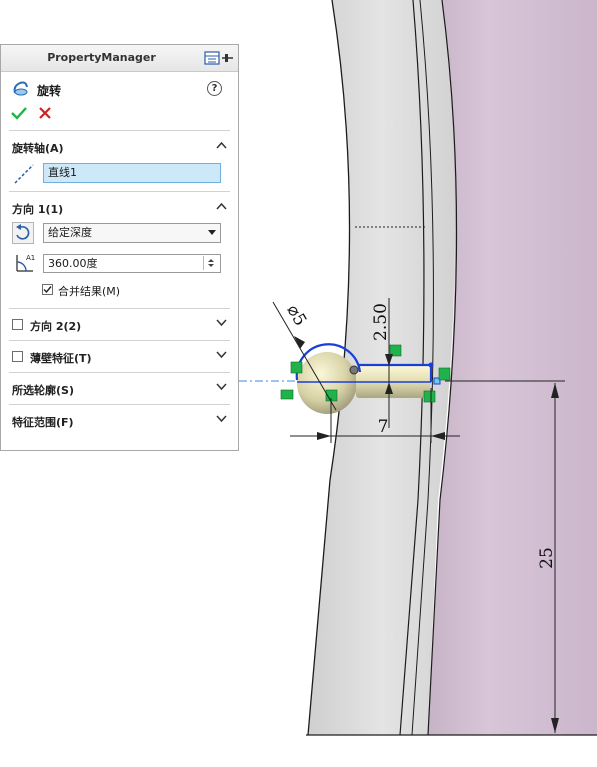 This screenshot has height=767, width=597. Describe the element at coordinates (30, 258) in the screenshot. I see `svg-text: A1` at that location.